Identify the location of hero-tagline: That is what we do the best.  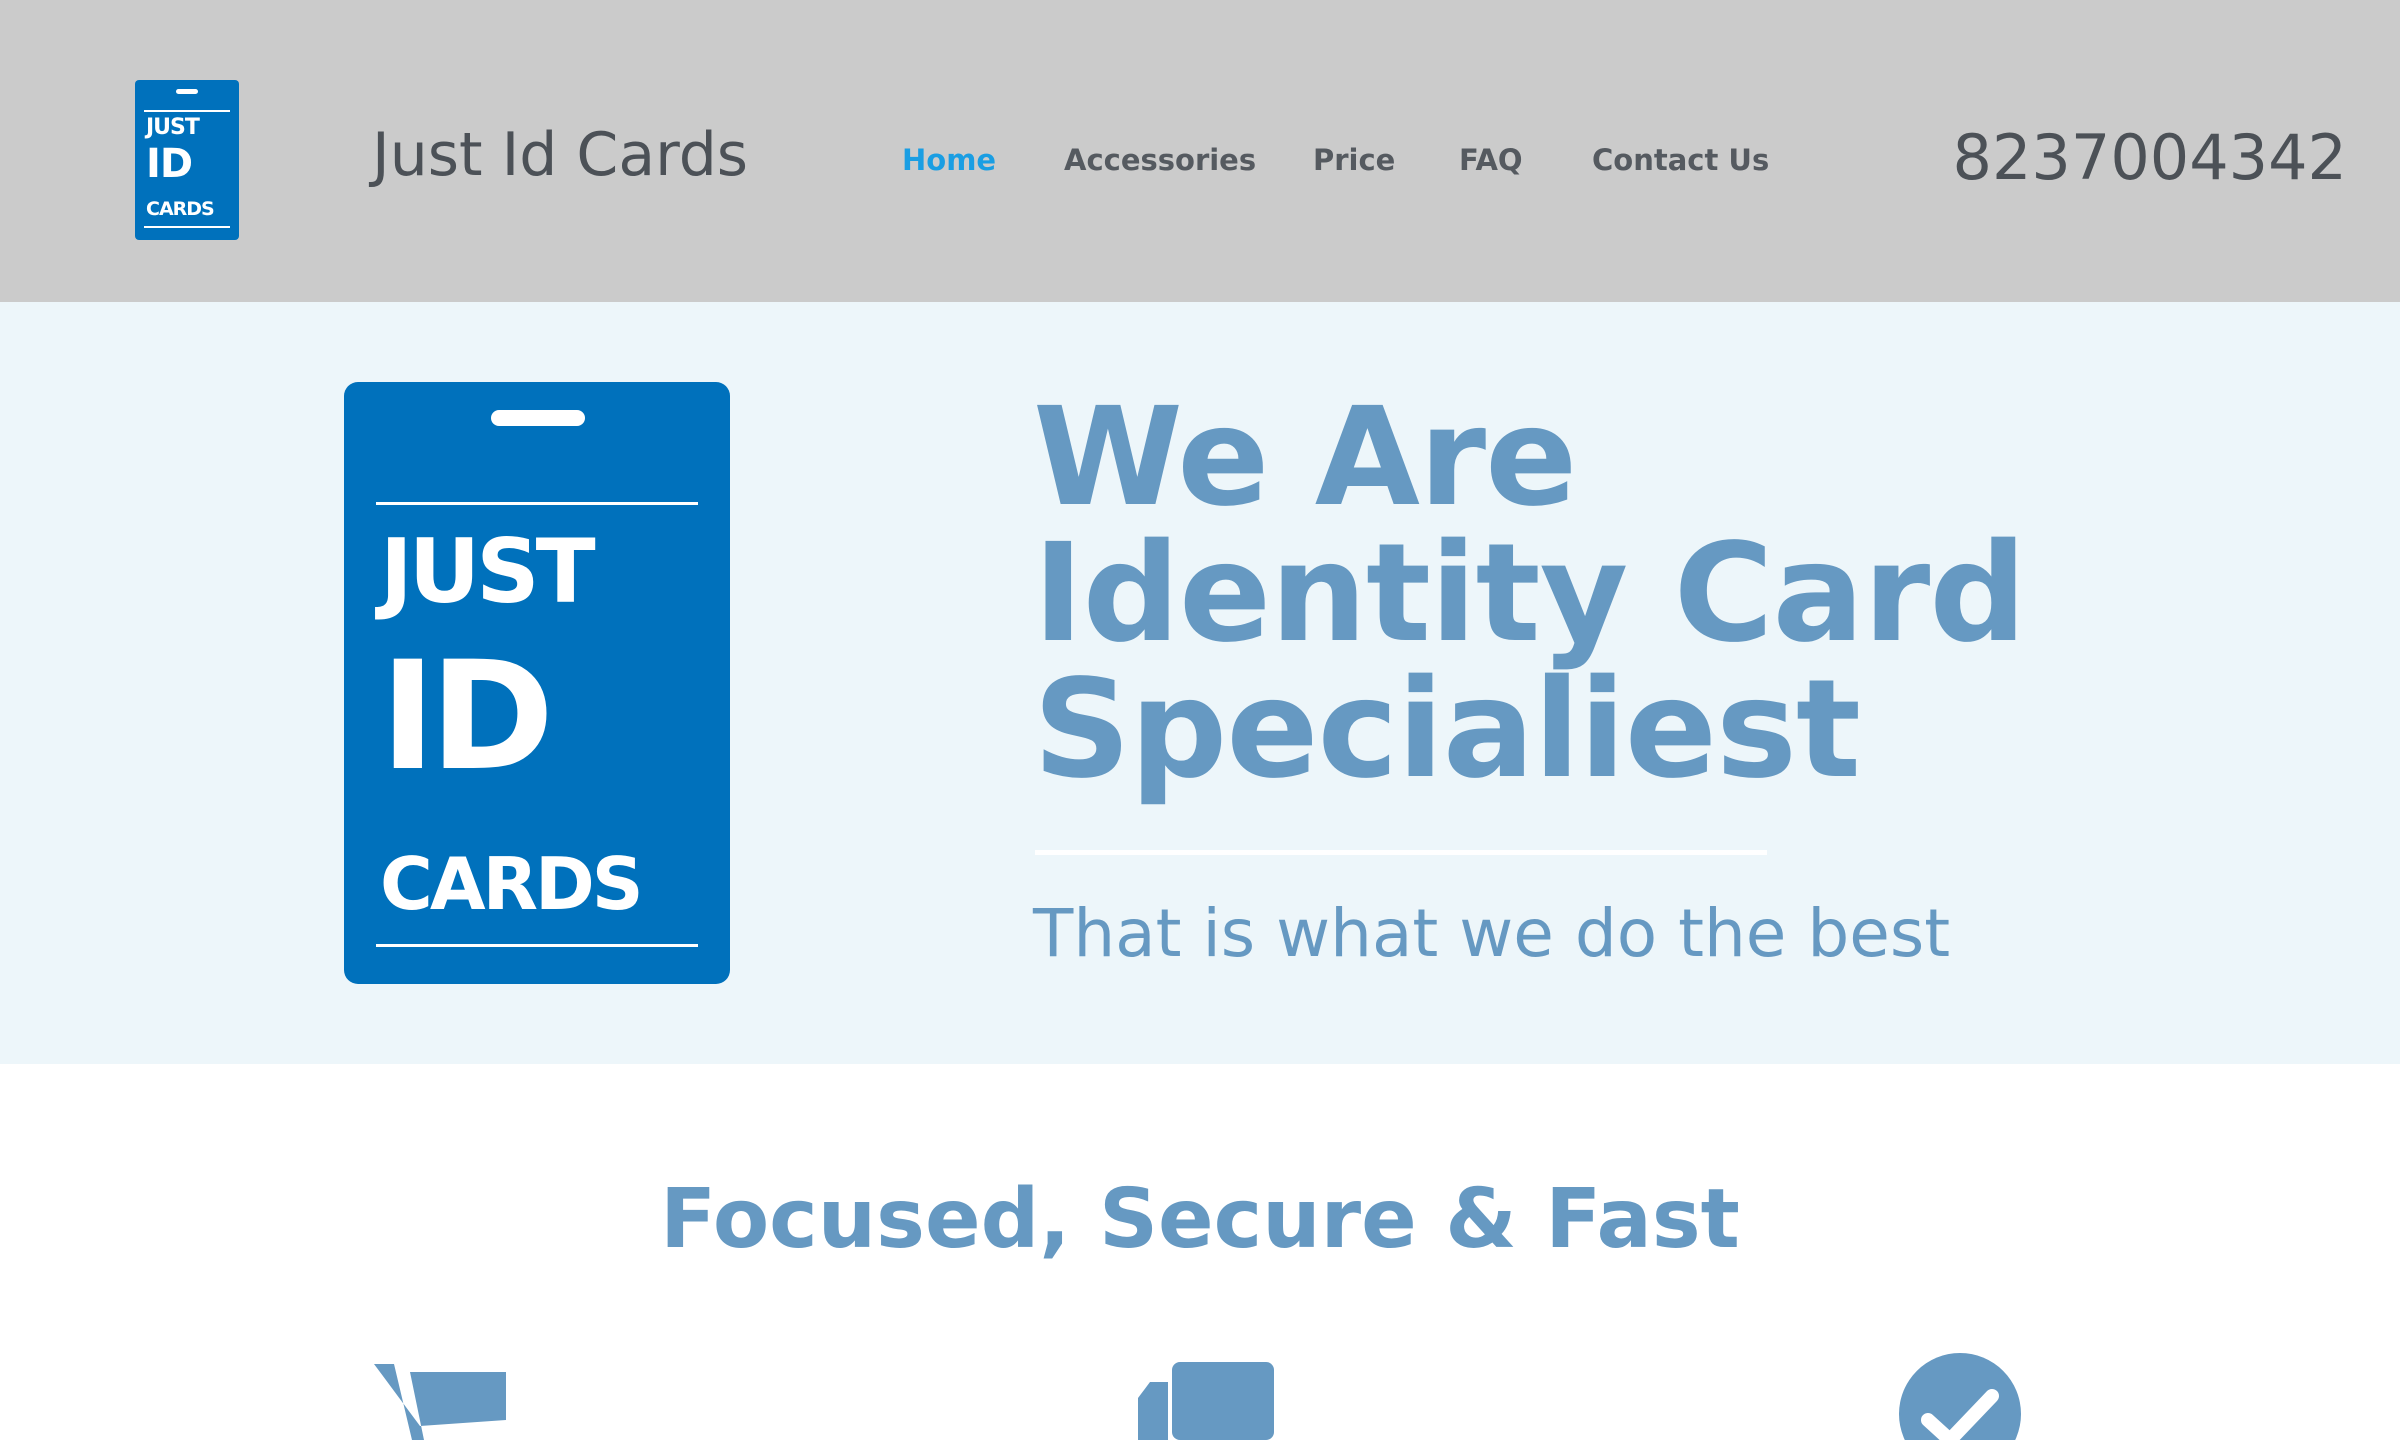
(1492, 933).